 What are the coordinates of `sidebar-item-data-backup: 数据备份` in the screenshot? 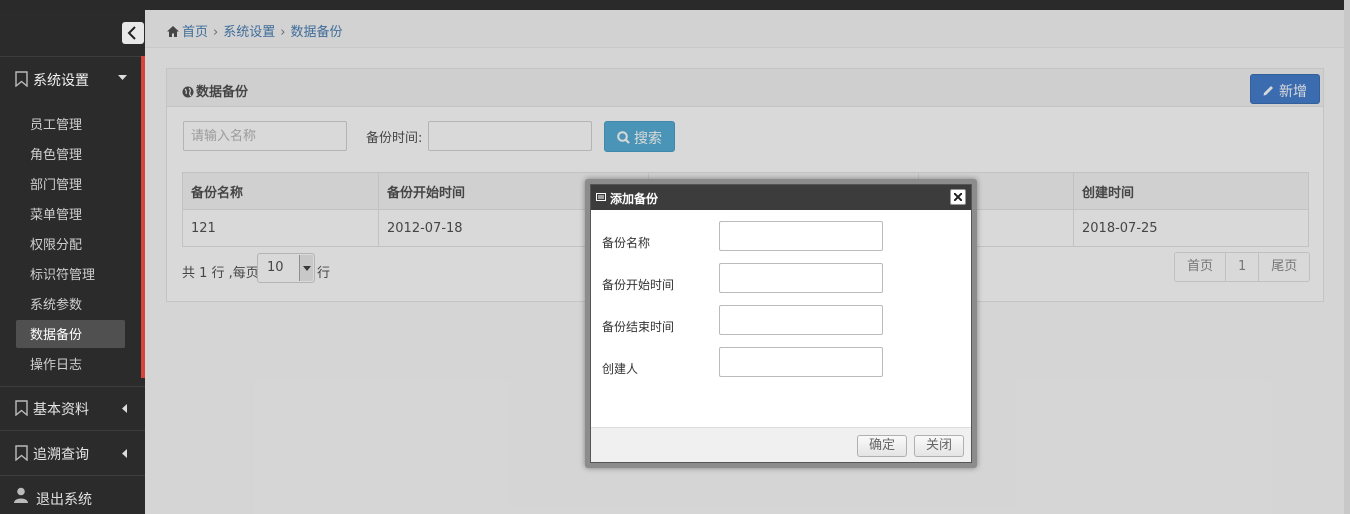 It's located at (56, 333).